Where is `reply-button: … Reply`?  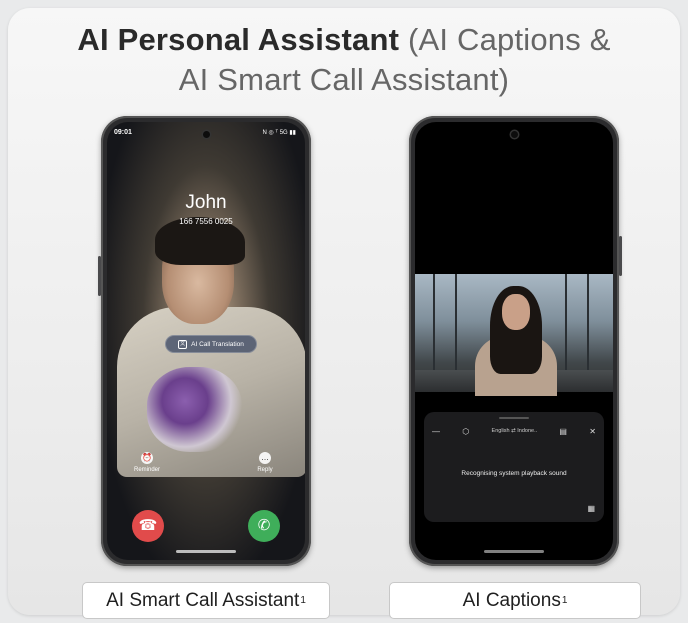 reply-button: … Reply is located at coordinates (265, 462).